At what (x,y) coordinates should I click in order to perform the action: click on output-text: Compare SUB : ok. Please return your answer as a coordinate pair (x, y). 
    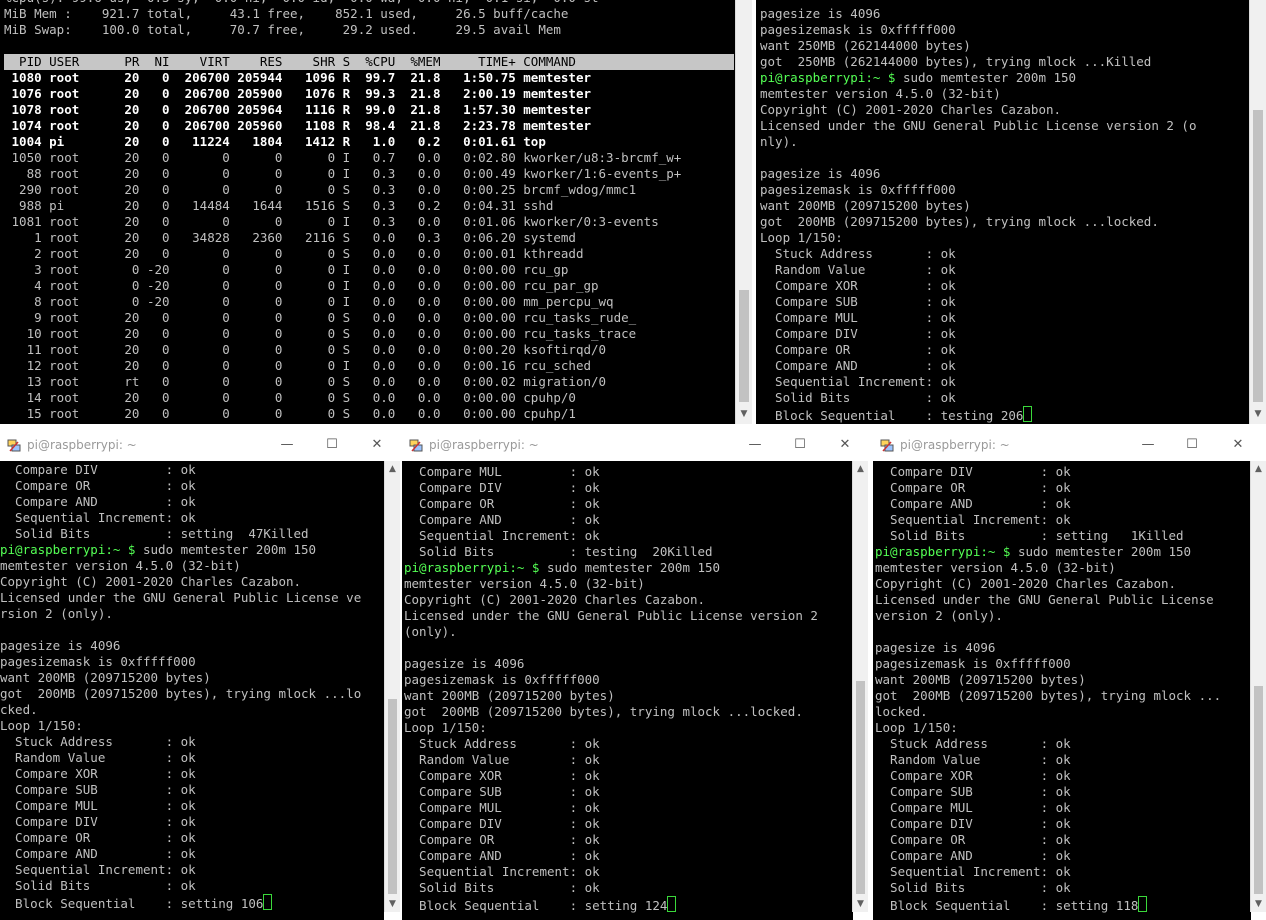
    Looking at the image, I should click on (858, 301).